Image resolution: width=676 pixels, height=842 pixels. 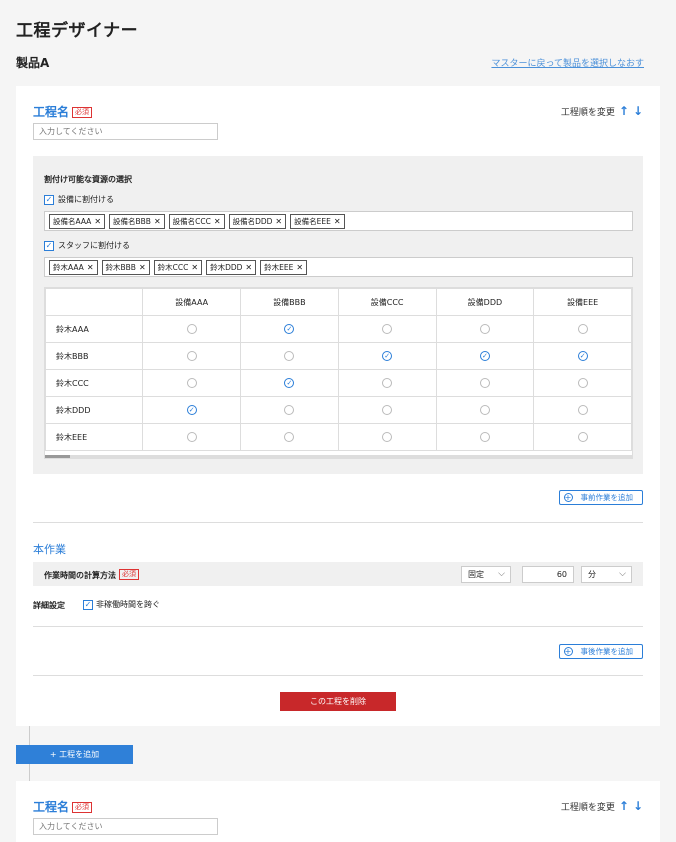 I want to click on staff-tag-field: 鈴木AAA ✕ 鈴木BBB ✕ 鈴木CCC ✕ 鈴木DDD ✕ 鈴木EEE ✕, so click(x=338, y=267).